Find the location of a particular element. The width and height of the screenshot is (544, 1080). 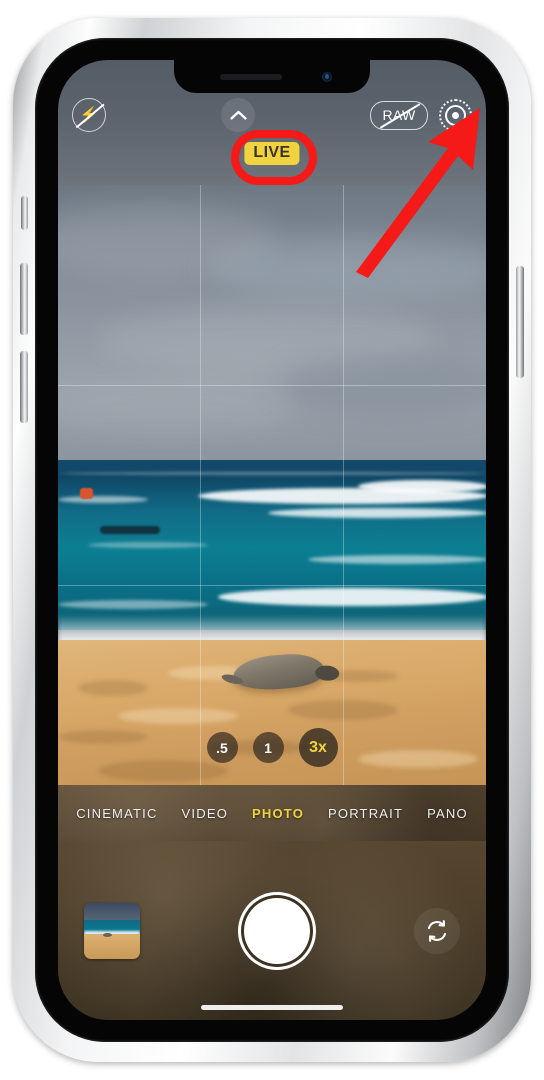

volume-down-button is located at coordinates (24, 387).